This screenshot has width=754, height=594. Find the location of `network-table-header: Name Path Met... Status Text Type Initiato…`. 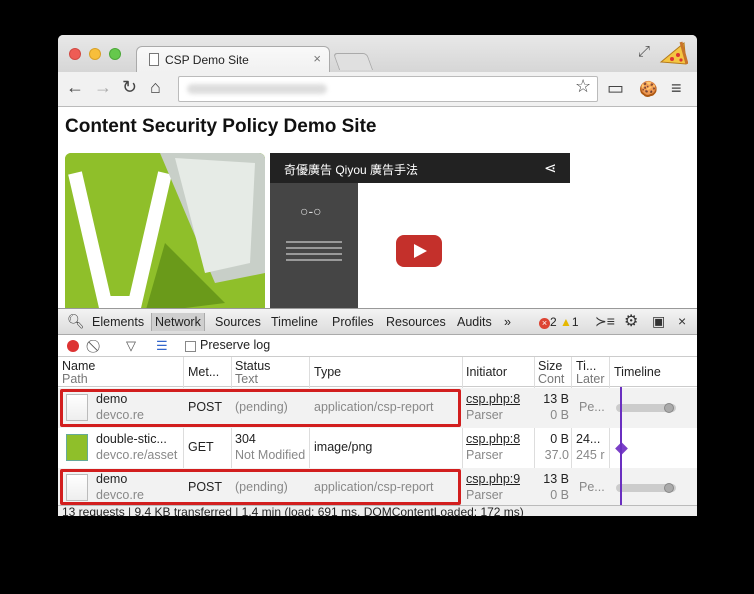

network-table-header: Name Path Met... Status Text Type Initiato… is located at coordinates (377, 372).